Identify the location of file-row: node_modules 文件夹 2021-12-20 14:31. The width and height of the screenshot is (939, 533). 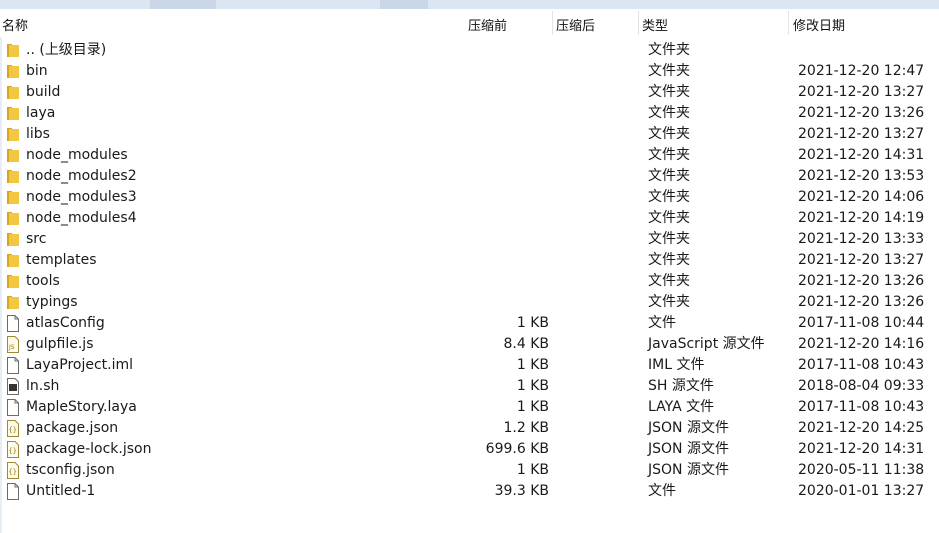
(469, 155).